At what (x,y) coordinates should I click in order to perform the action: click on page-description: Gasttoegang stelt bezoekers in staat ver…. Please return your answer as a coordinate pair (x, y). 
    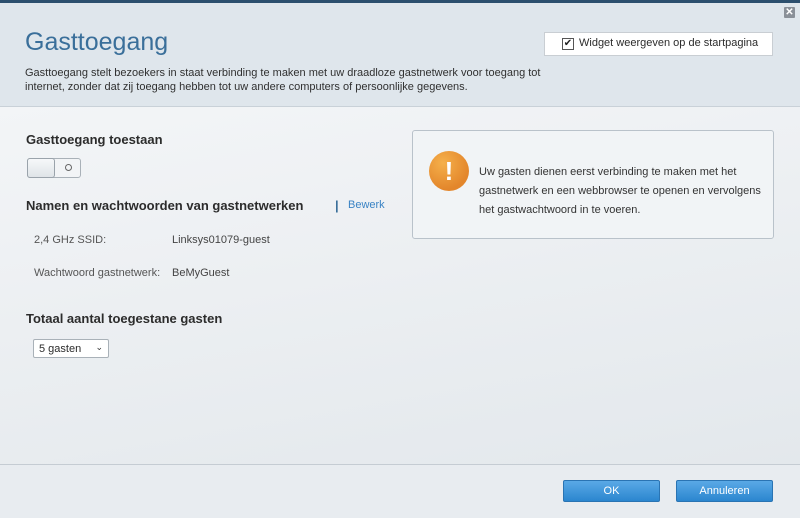
    Looking at the image, I should click on (283, 80).